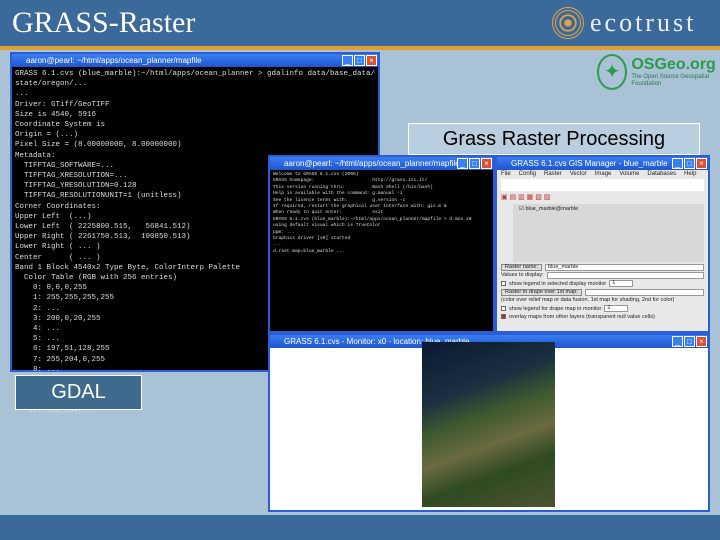 The height and width of the screenshot is (540, 720). What do you see at coordinates (670, 80) in the screenshot?
I see `osgeo-subtitle: The Open Source Geospatial Foundation` at bounding box center [670, 80].